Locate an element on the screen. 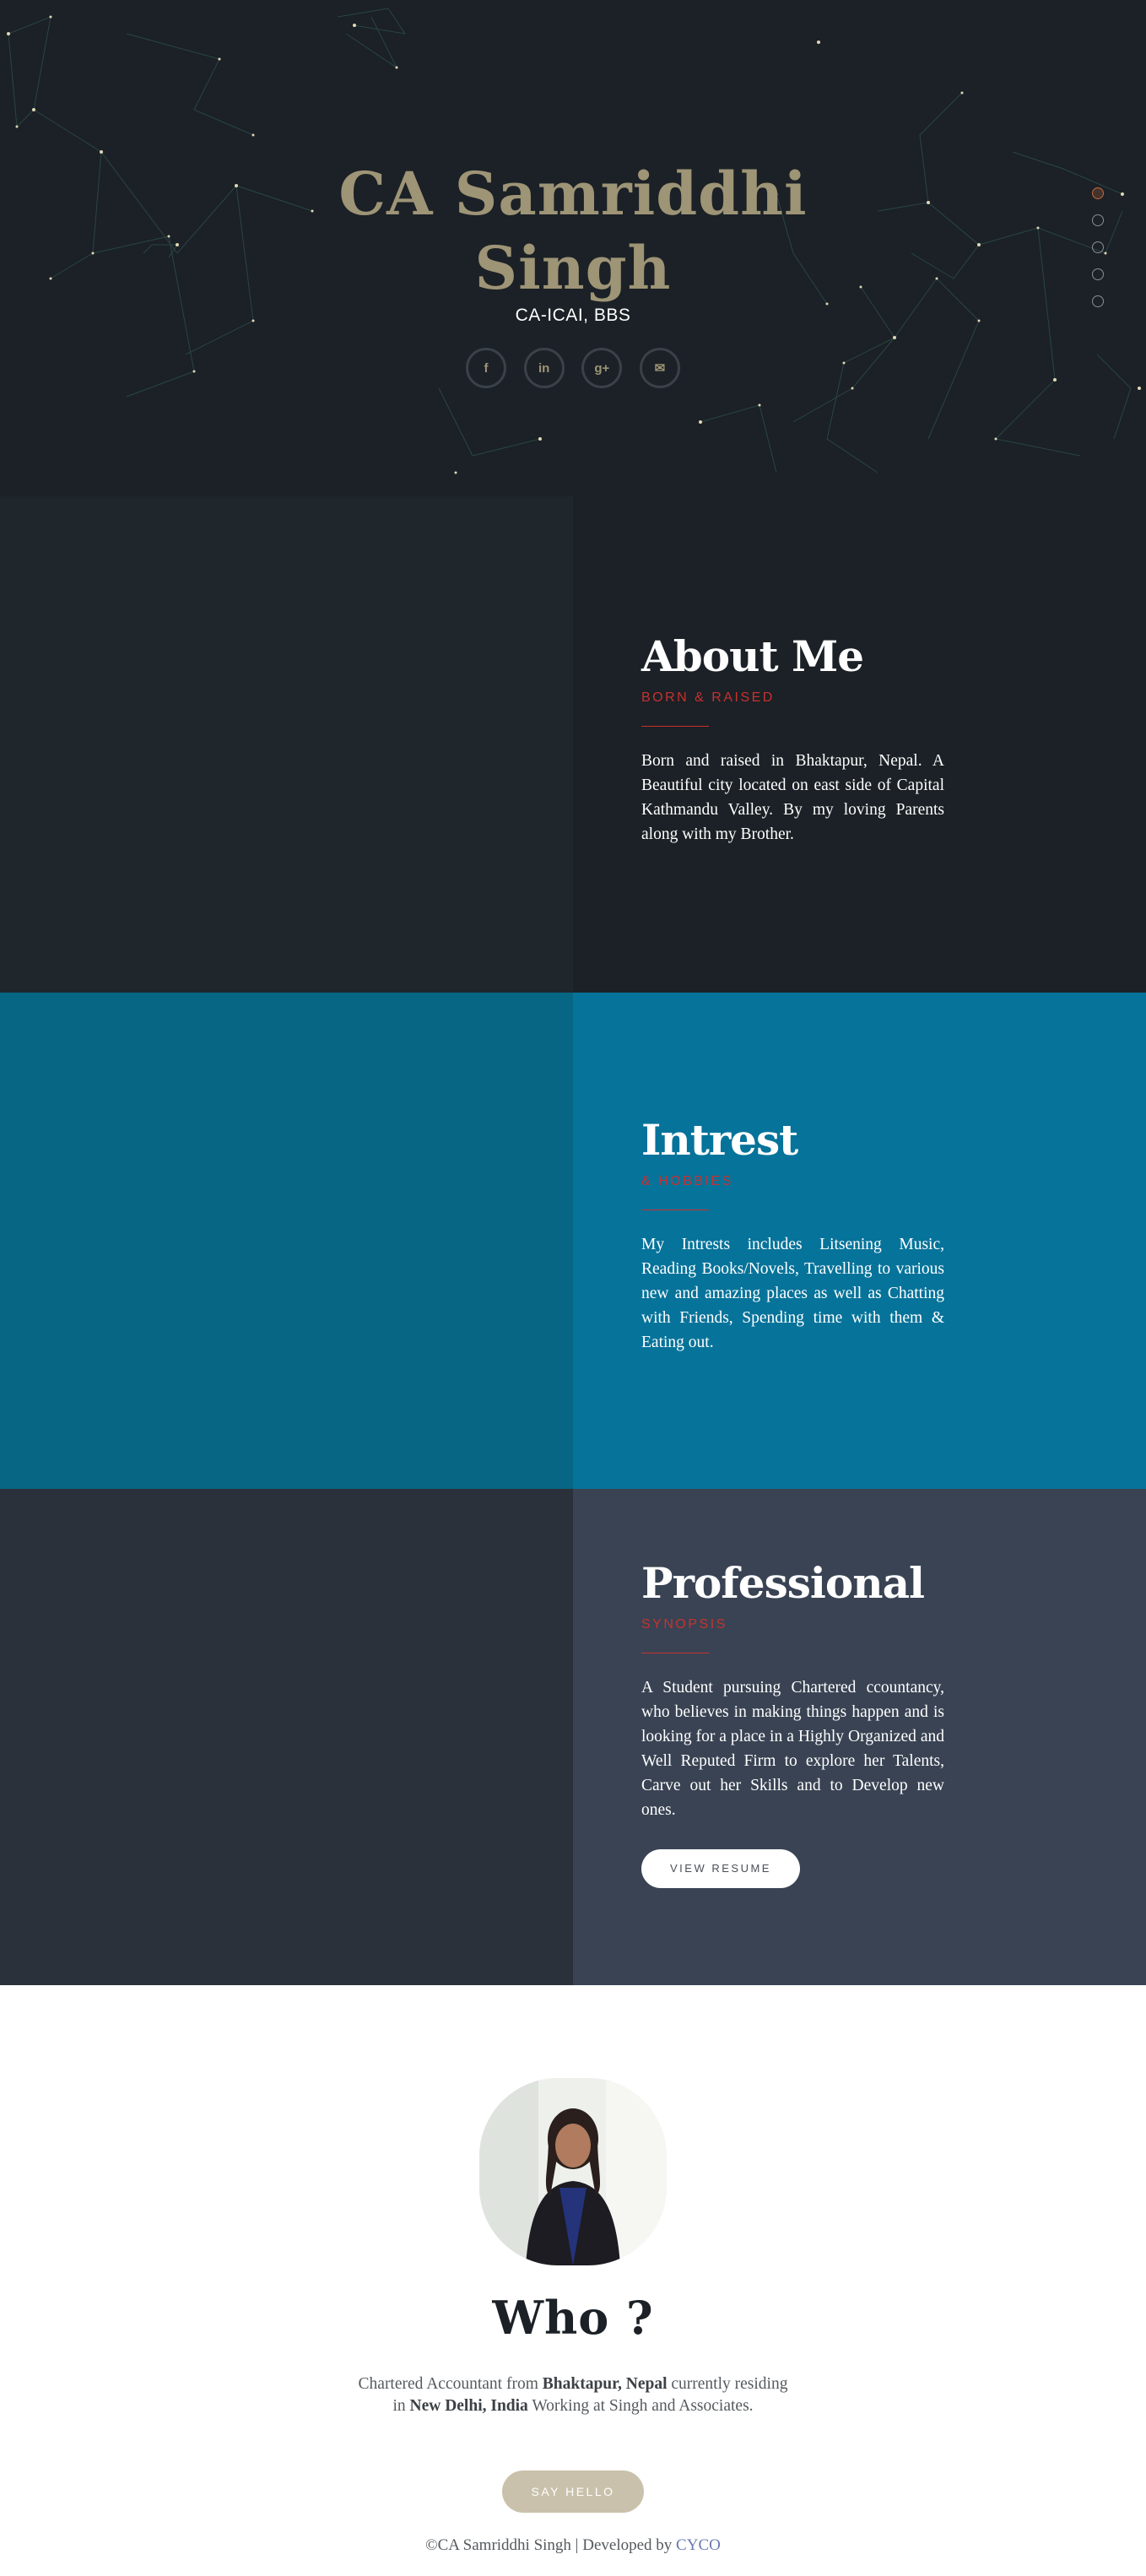 The image size is (1146, 2576). about-divider is located at coordinates (675, 726).